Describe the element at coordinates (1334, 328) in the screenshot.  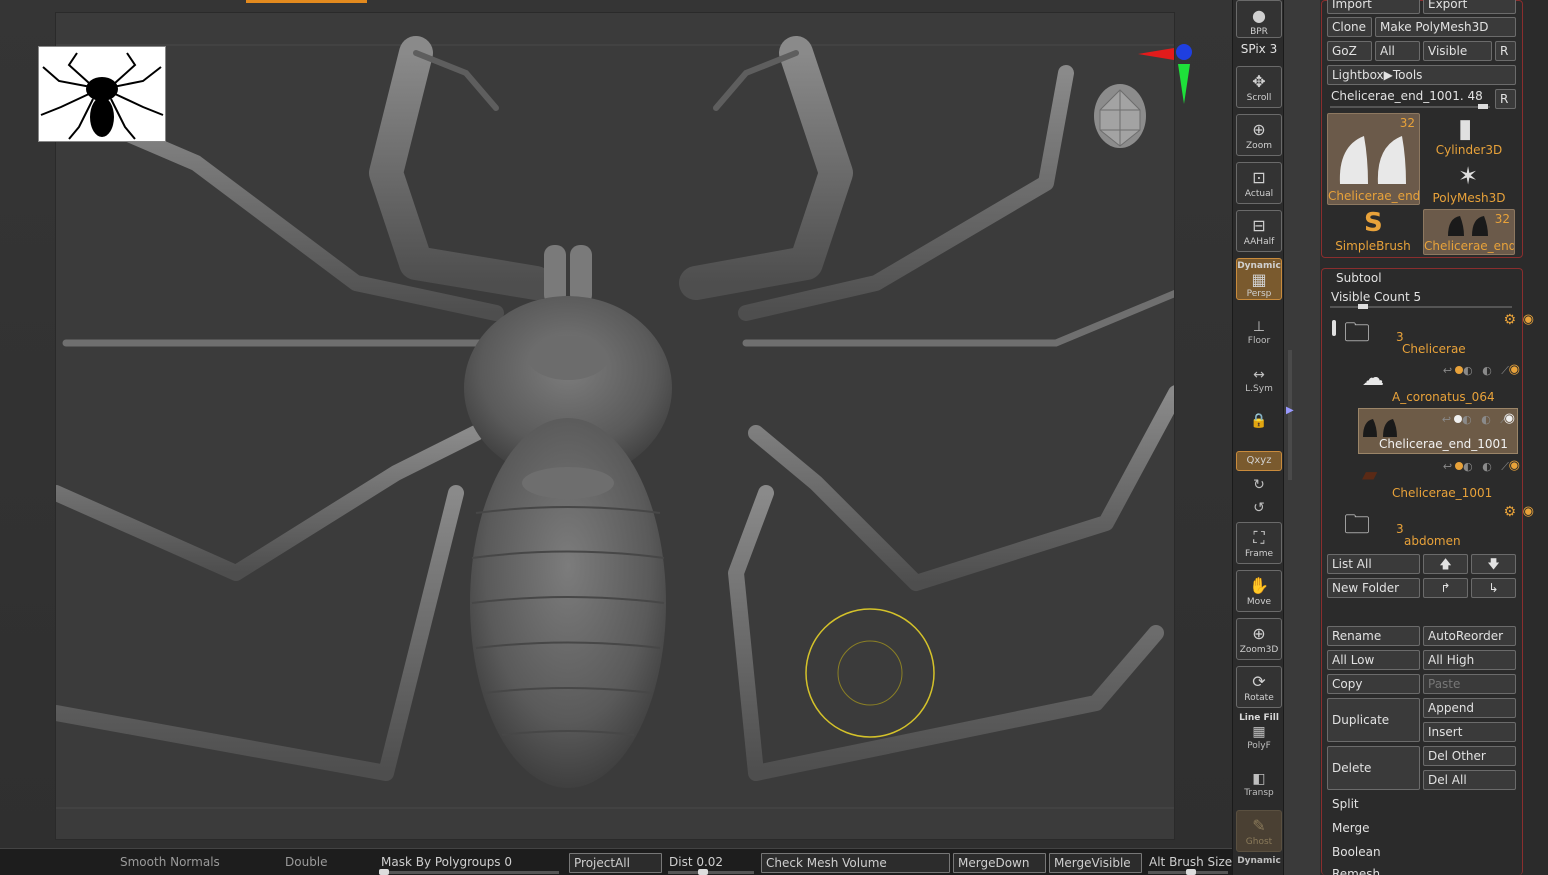
I see `subtool-scrollbar-thumb` at that location.